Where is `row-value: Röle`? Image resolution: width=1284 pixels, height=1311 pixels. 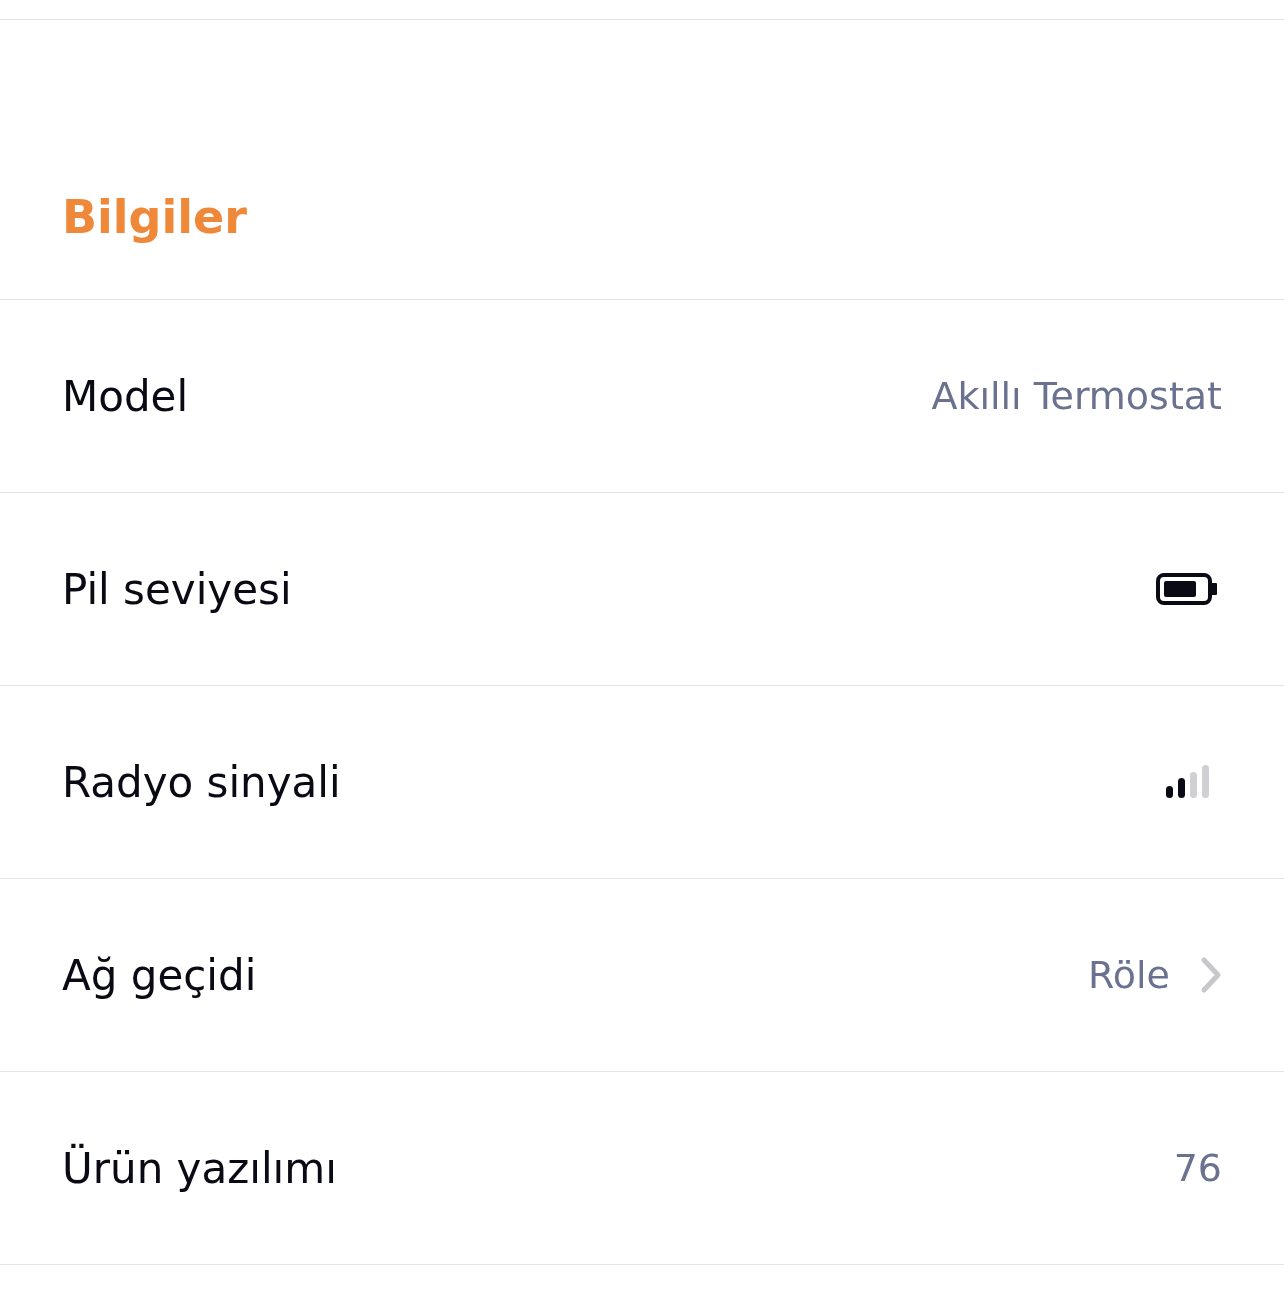 row-value: Röle is located at coordinates (1129, 975).